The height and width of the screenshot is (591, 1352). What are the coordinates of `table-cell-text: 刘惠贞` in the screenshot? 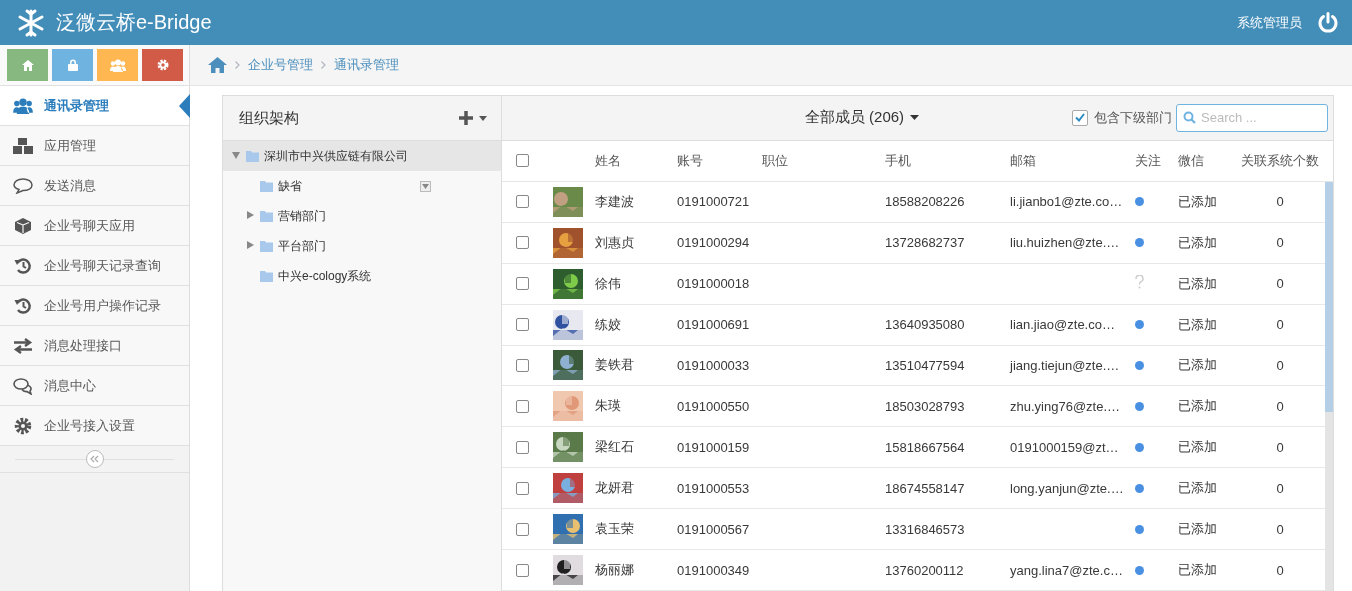 It's located at (615, 242).